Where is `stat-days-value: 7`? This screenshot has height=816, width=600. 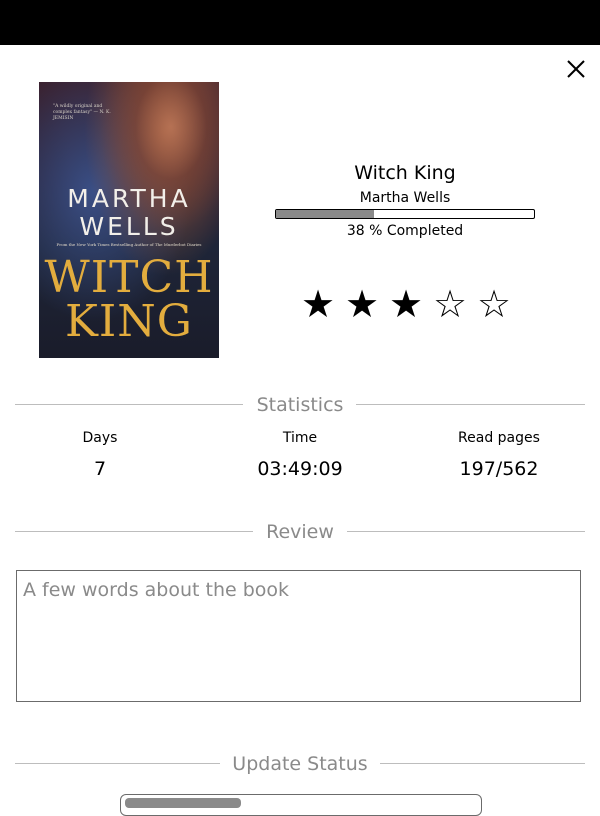
stat-days-value: 7 is located at coordinates (100, 469).